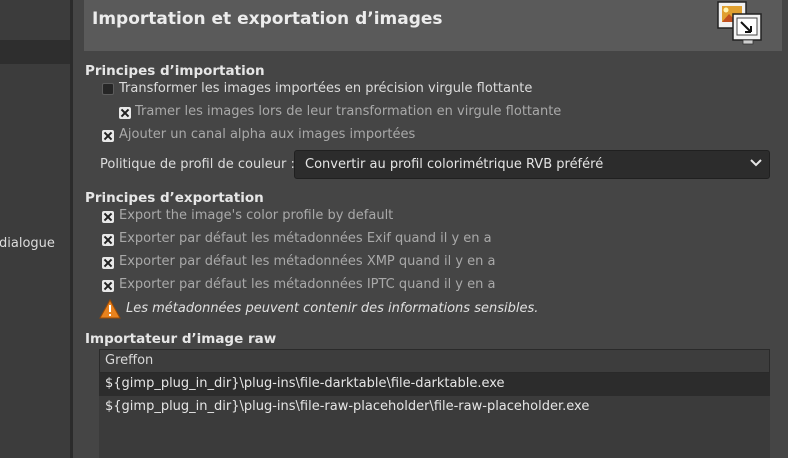 This screenshot has width=788, height=458. What do you see at coordinates (197, 164) in the screenshot?
I see `color-profile-policy-label: Politique de profil de couleur :` at bounding box center [197, 164].